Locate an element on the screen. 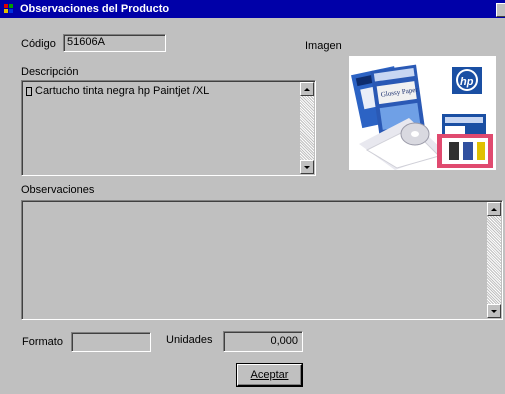 The width and height of the screenshot is (505, 394). svg-text: hp is located at coordinates (467, 82).